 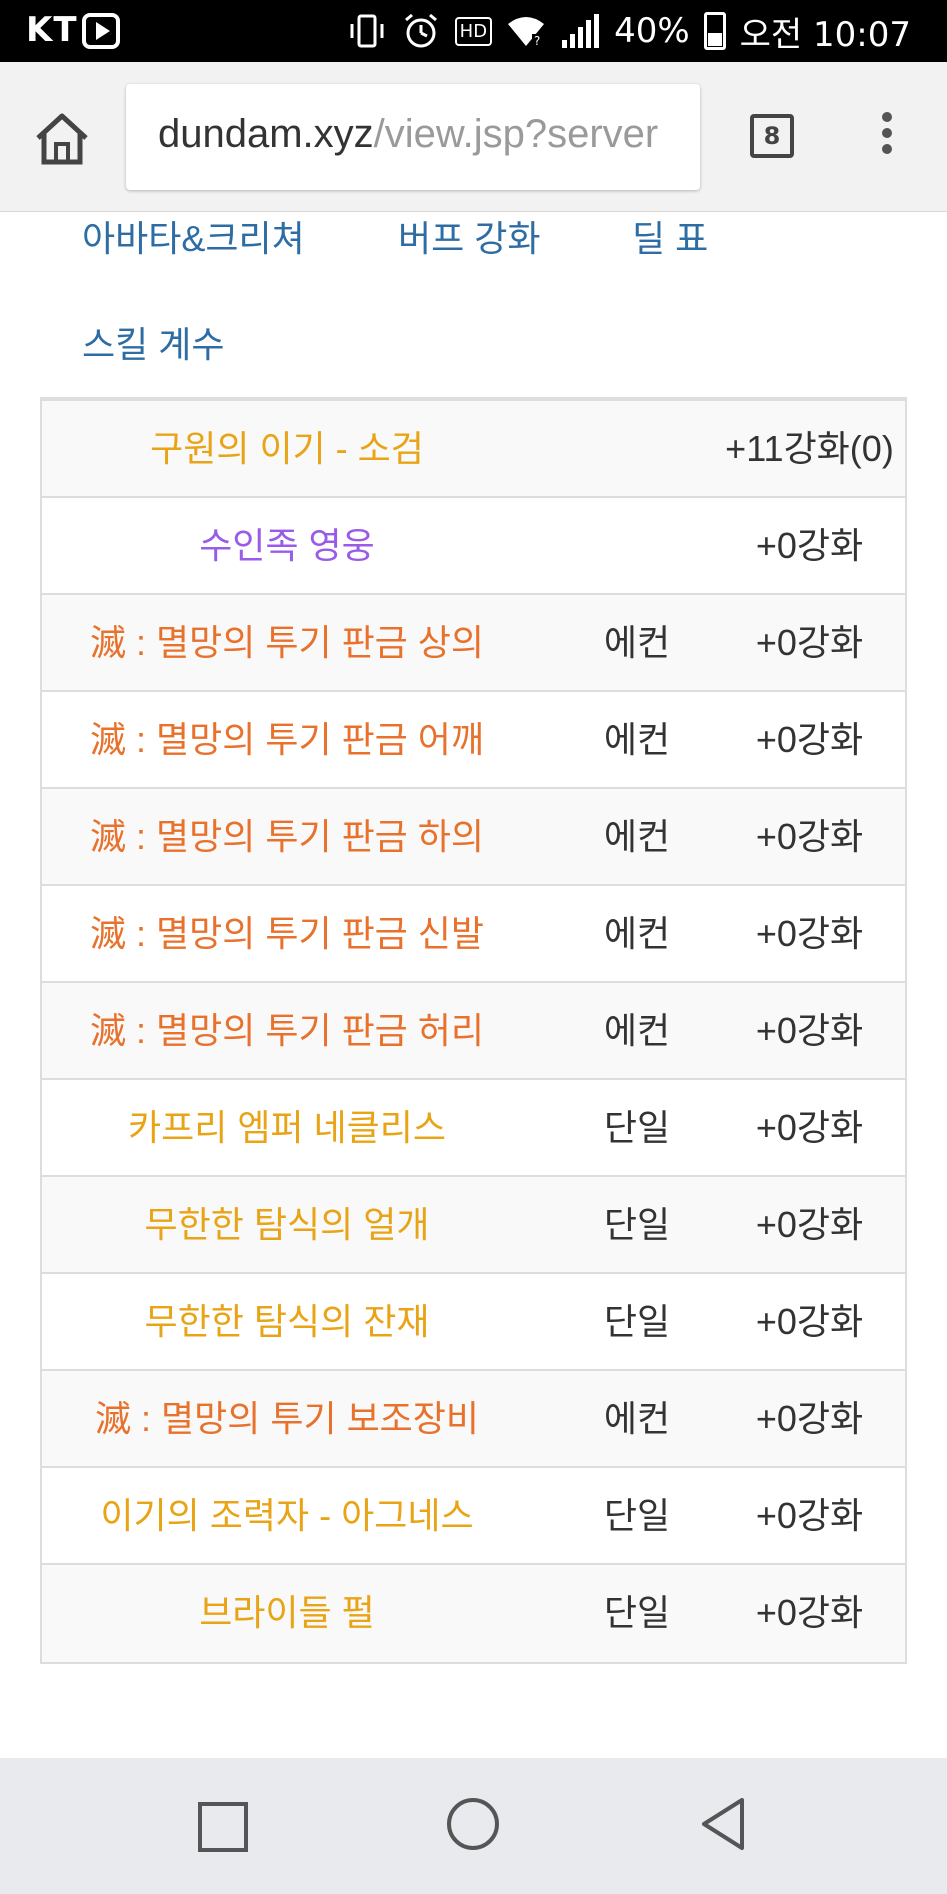 I want to click on tabs-icon: 8, so click(x=772, y=136).